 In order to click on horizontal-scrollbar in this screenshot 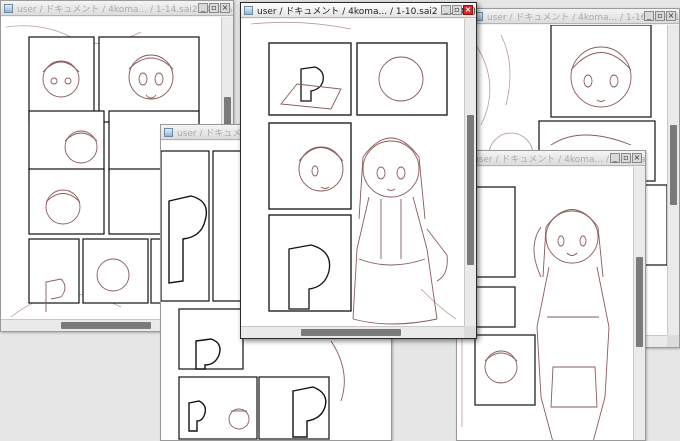, I will do `click(352, 332)`.